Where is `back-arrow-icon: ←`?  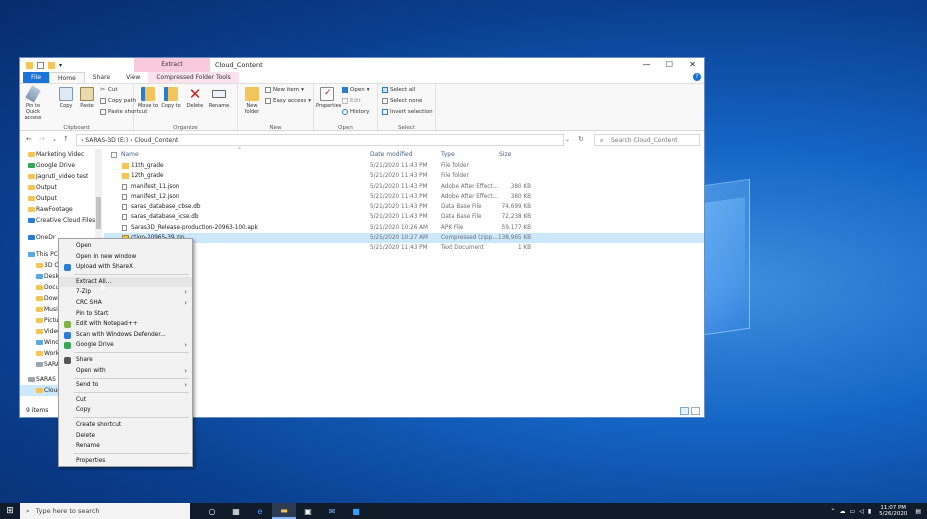
back-arrow-icon: ← is located at coordinates (29, 139).